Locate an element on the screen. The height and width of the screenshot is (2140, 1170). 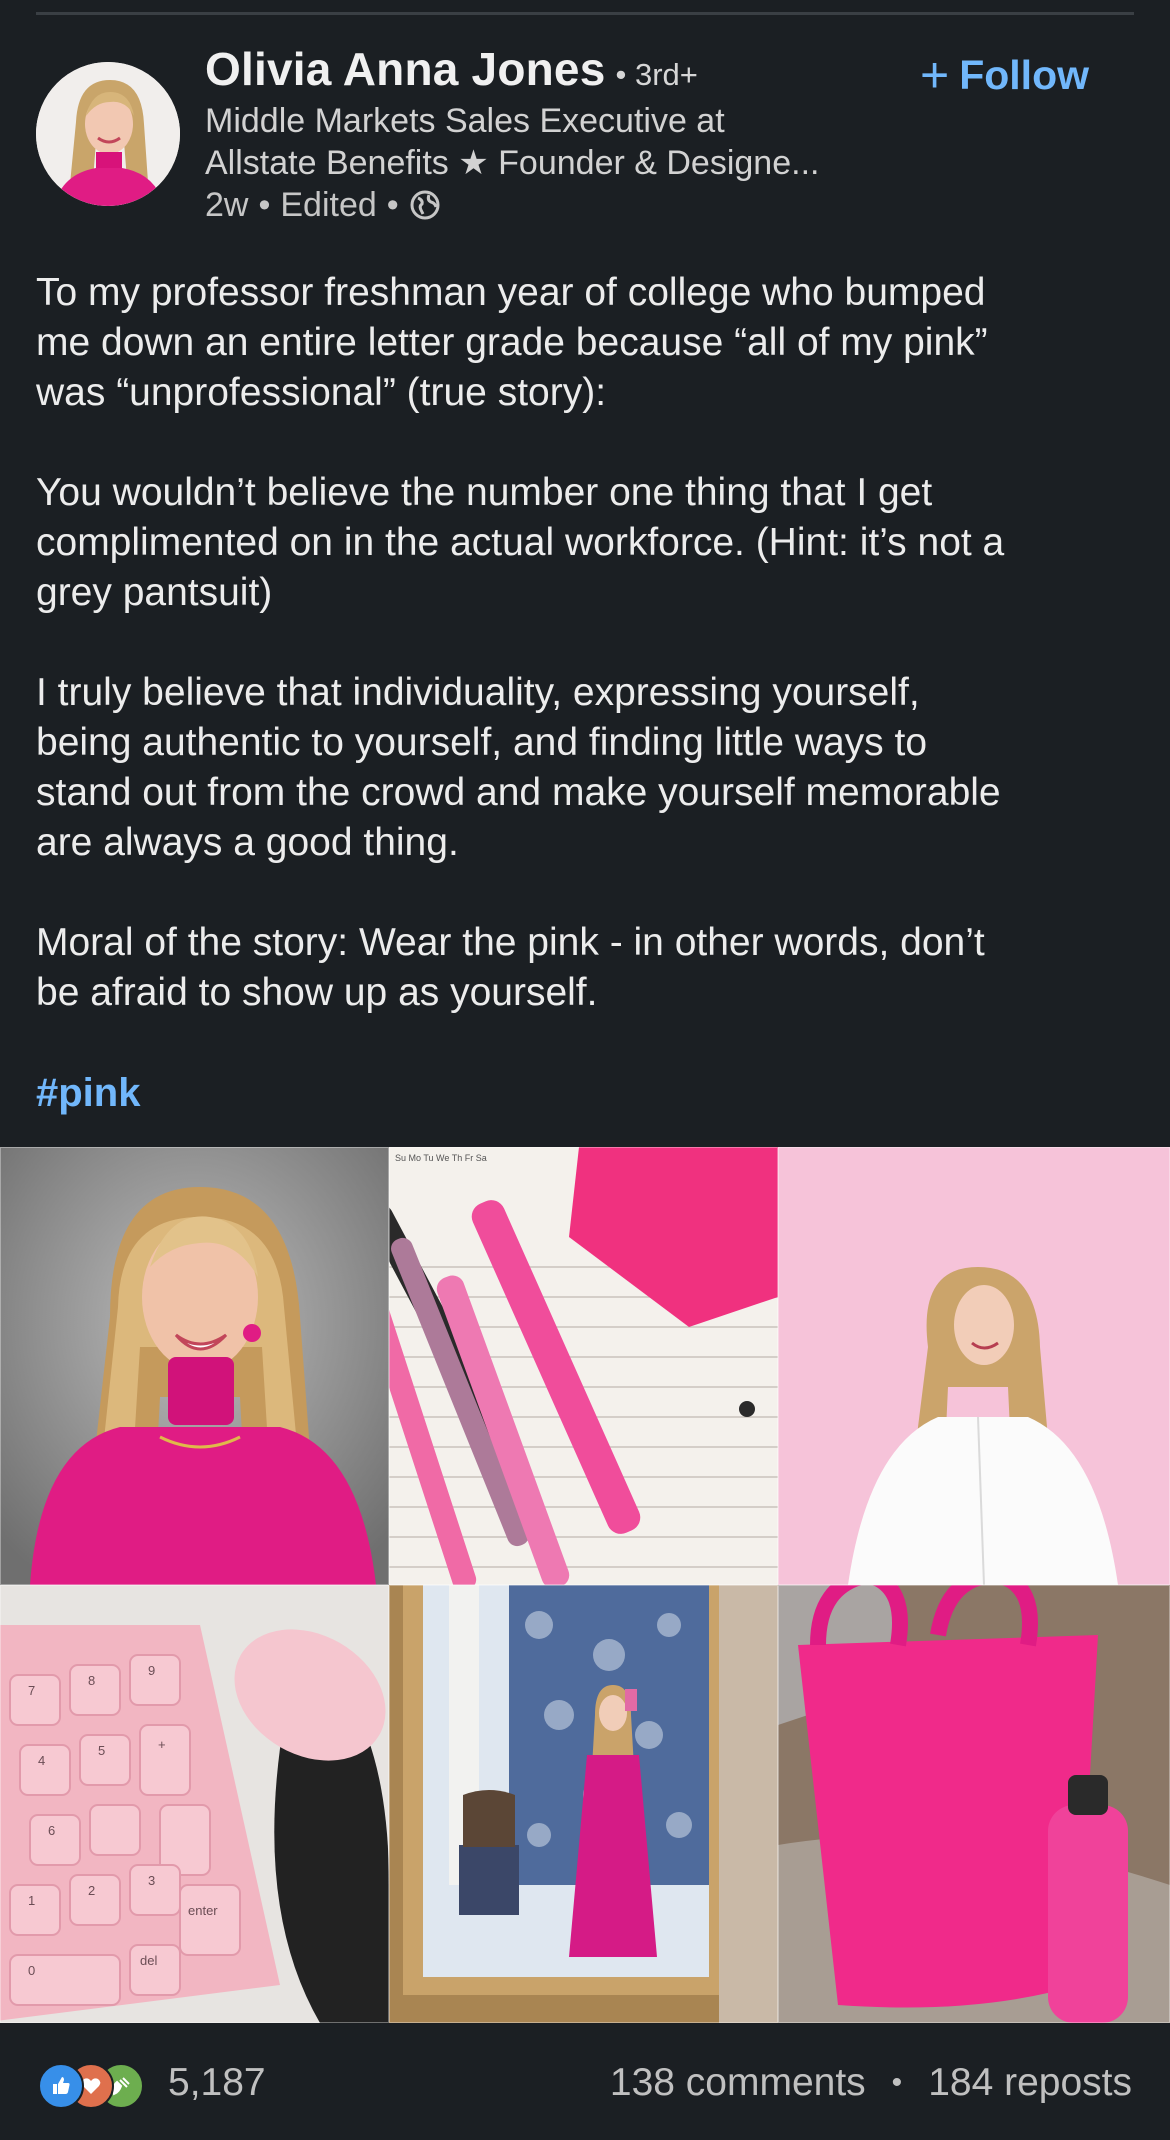
reaction-icons is located at coordinates (98, 2086).